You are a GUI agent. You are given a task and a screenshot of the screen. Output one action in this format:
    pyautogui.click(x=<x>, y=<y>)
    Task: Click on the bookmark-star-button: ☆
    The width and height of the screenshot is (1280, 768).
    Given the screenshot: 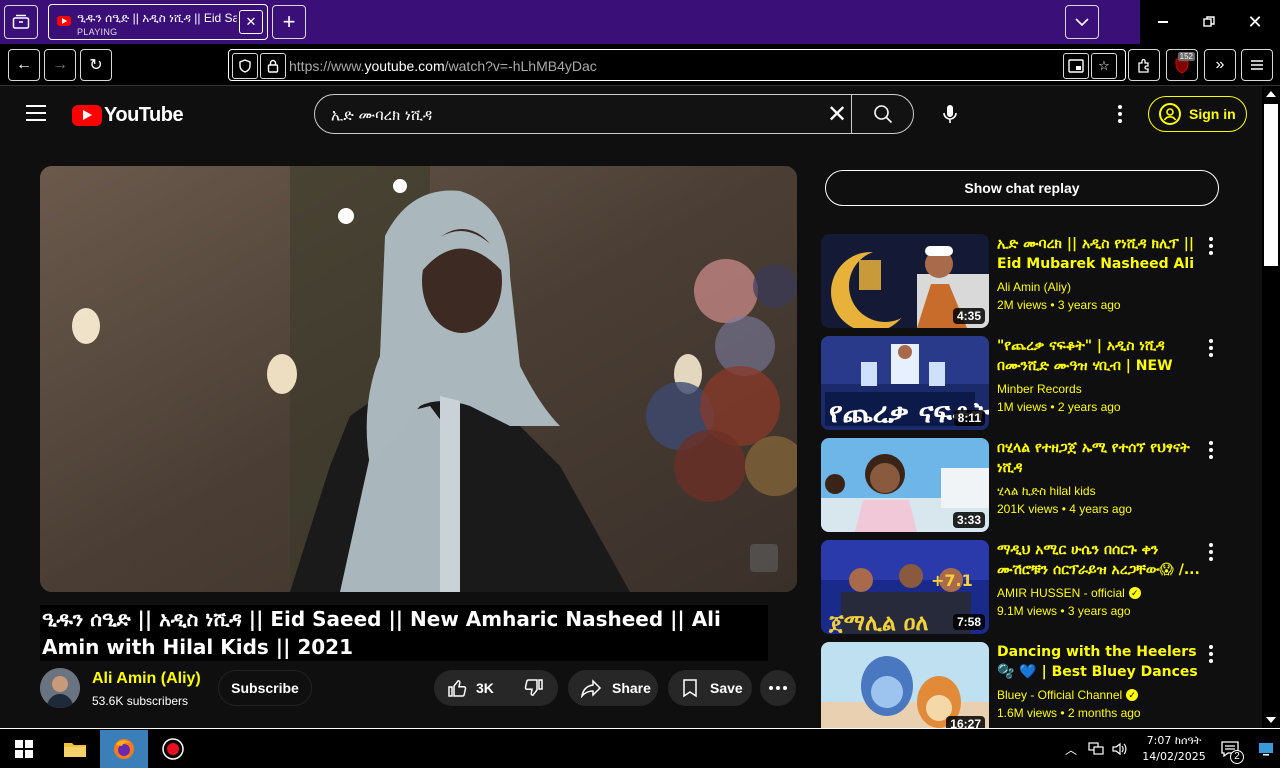 What is the action you would take?
    pyautogui.click(x=1104, y=66)
    